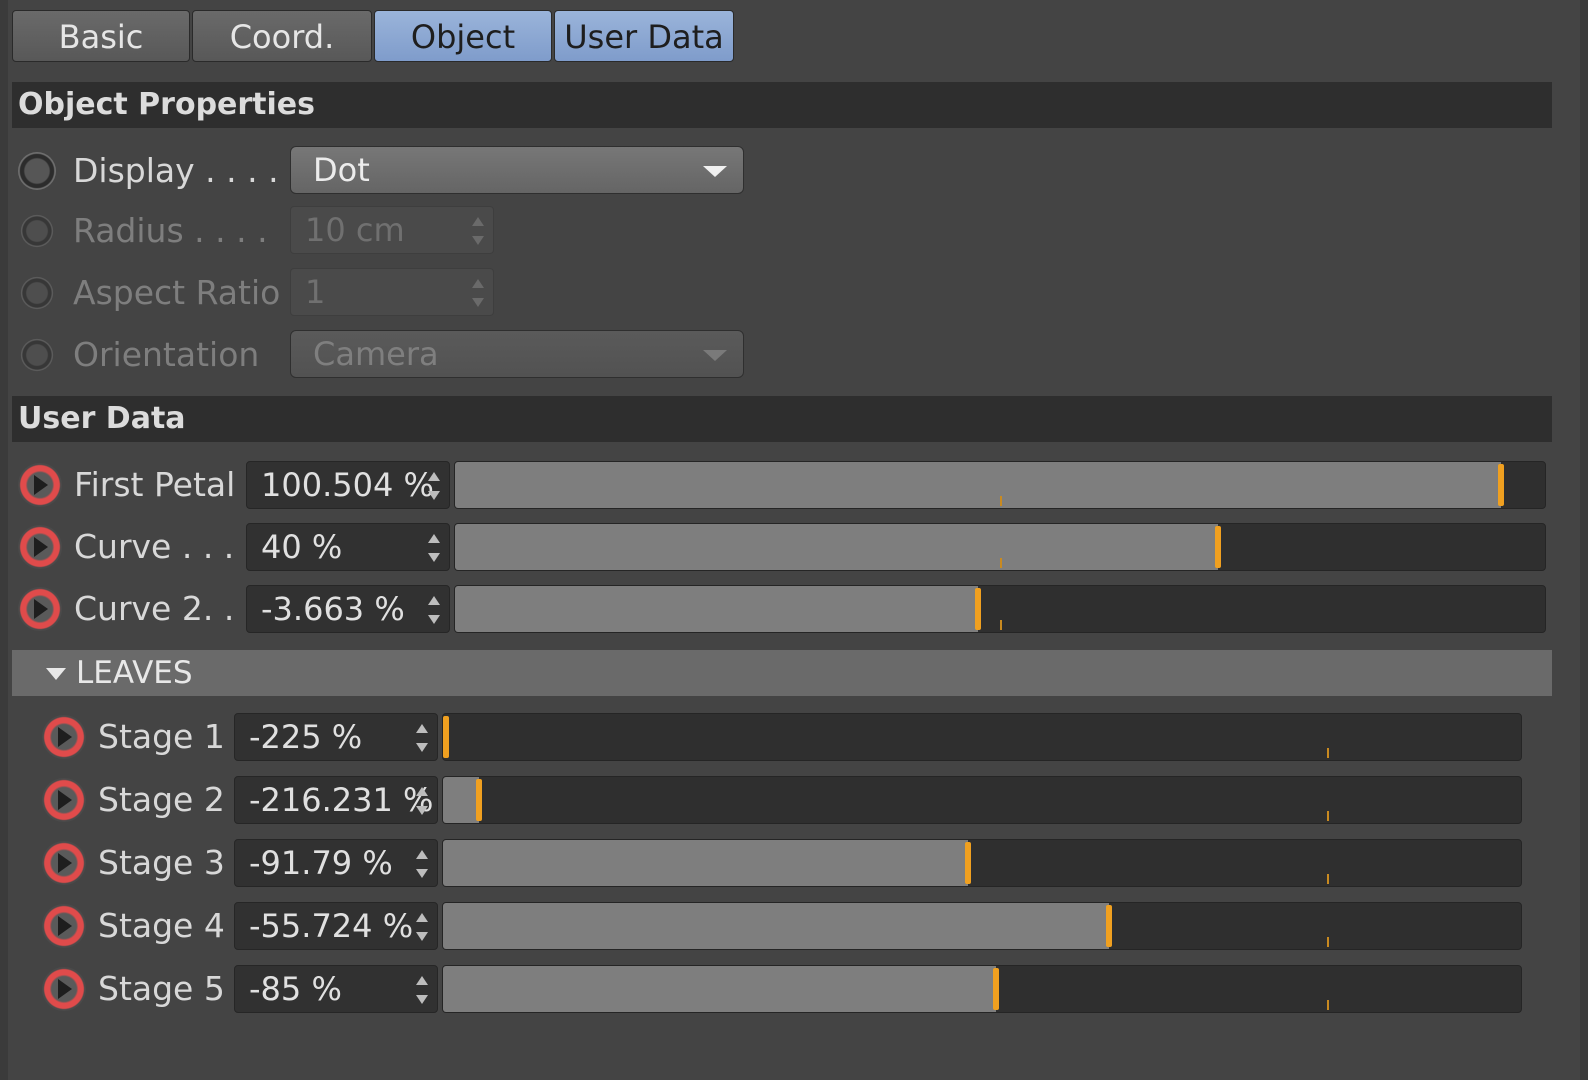 Image resolution: width=1588 pixels, height=1080 pixels. I want to click on orientation-row: Orientation Camera, so click(398, 355).